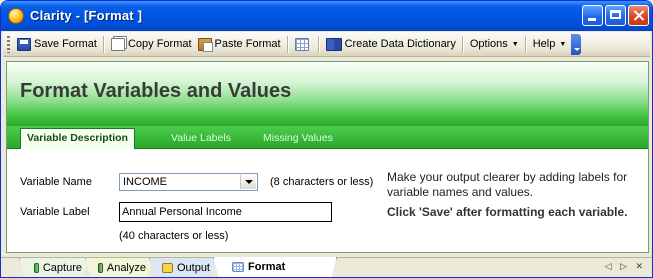  What do you see at coordinates (145, 182) in the screenshot?
I see `variable-name-value: INCOME` at bounding box center [145, 182].